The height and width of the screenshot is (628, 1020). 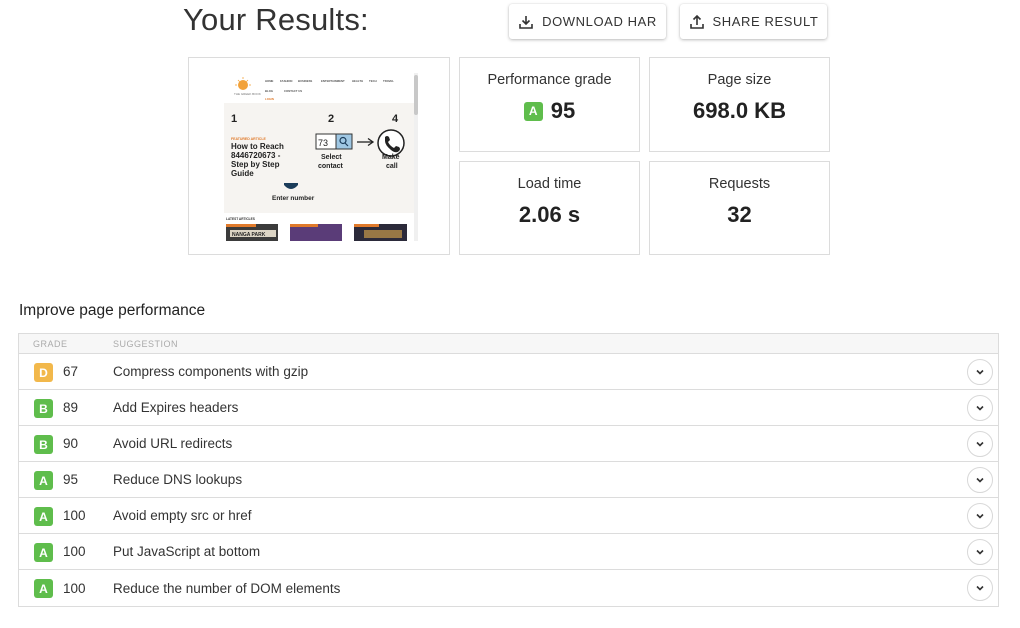 What do you see at coordinates (765, 21) in the screenshot?
I see `share-result-label: SHARE RESULT` at bounding box center [765, 21].